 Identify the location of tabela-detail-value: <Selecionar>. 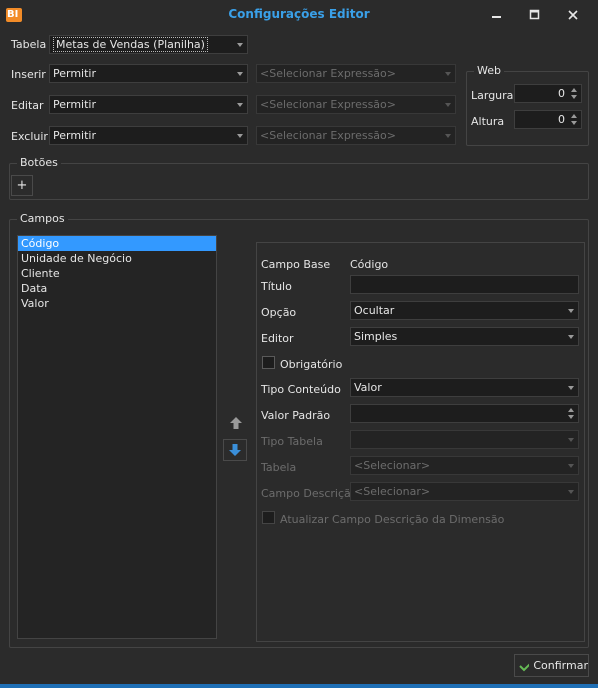
(392, 465).